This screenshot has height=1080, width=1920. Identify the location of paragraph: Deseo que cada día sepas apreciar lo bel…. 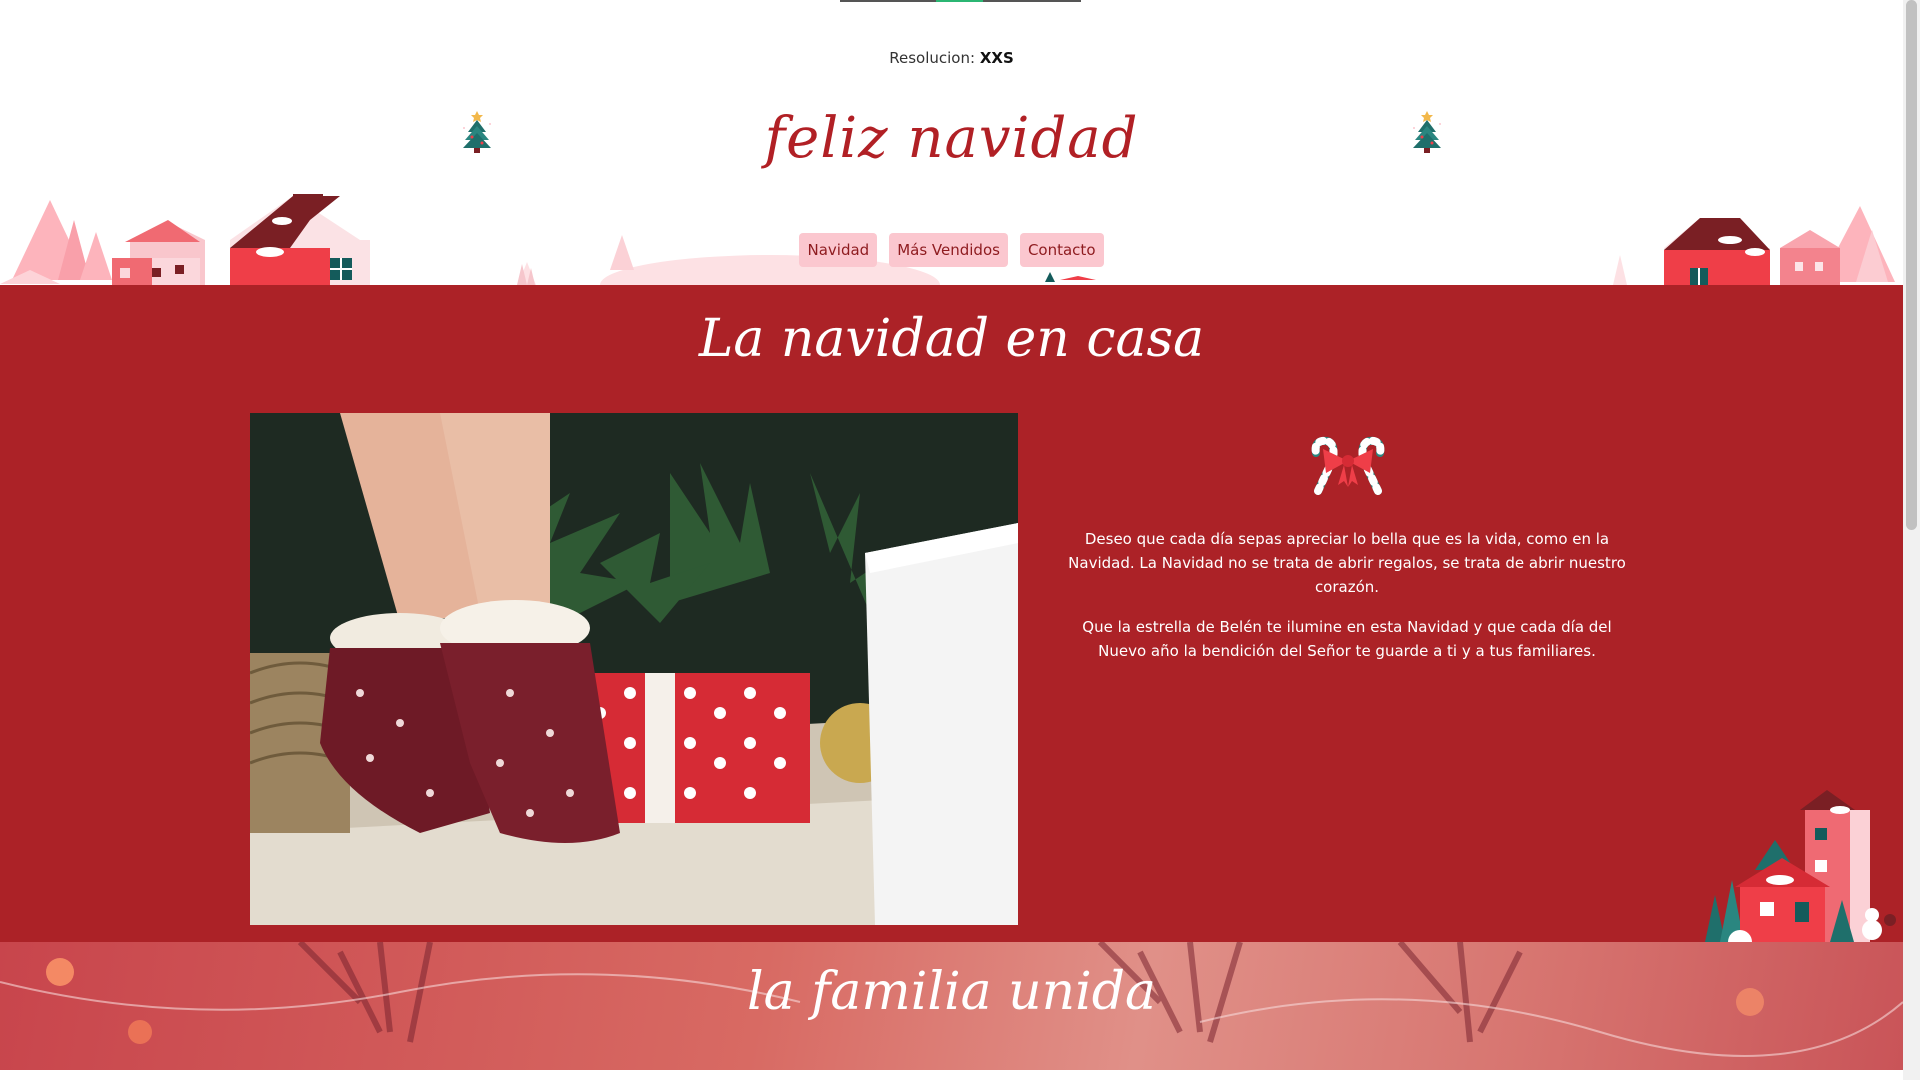
(1347, 563).